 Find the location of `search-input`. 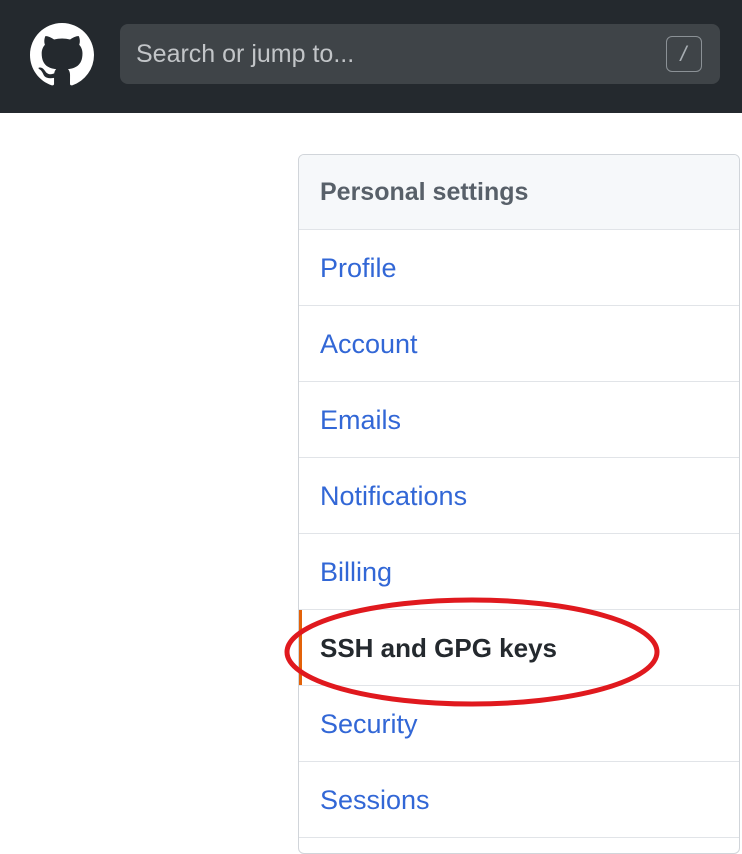

search-input is located at coordinates (396, 54).